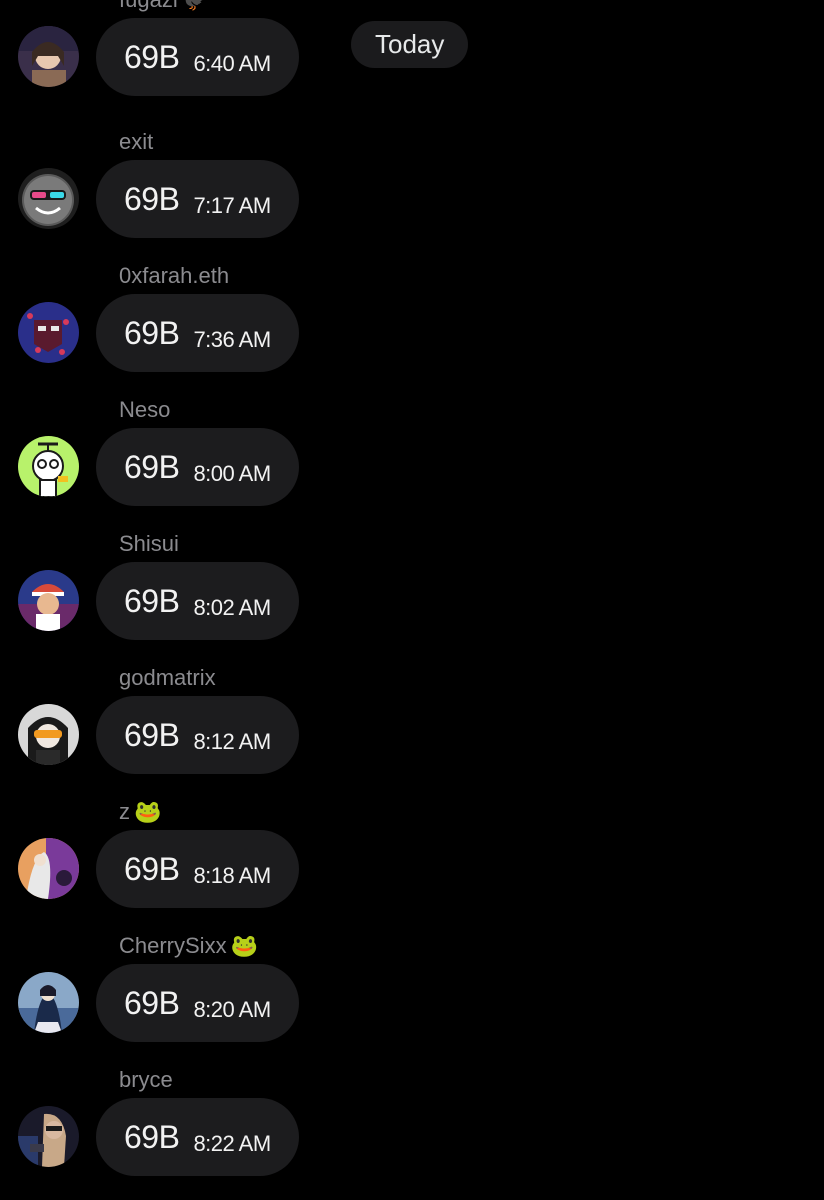 The height and width of the screenshot is (1200, 824). Describe the element at coordinates (146, 1079) in the screenshot. I see `sender-name: bryce` at that location.